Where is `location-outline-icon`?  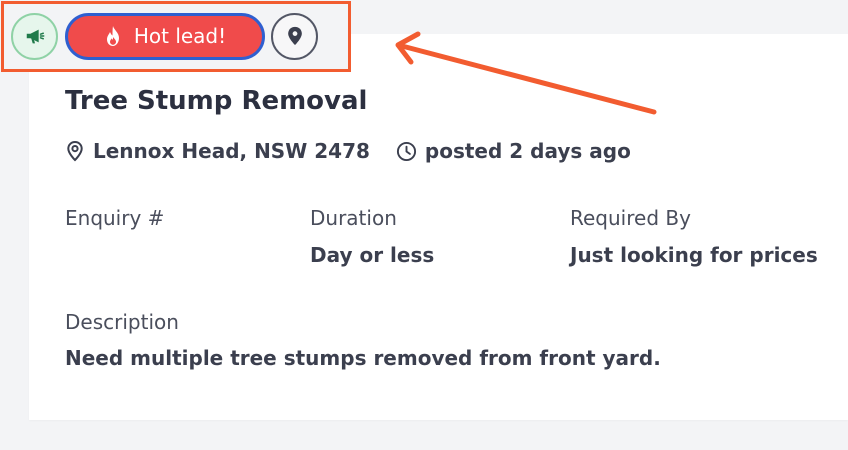 location-outline-icon is located at coordinates (75, 151).